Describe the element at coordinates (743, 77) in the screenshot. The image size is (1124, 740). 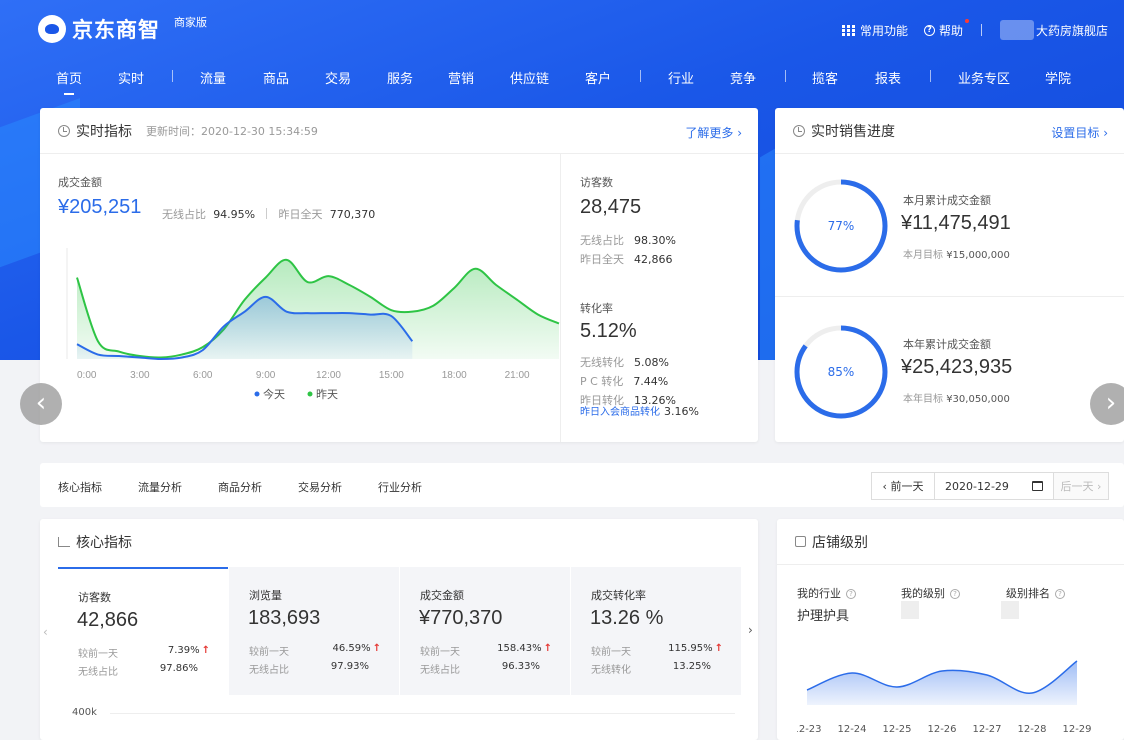
I see `nav-item: 竞争` at that location.